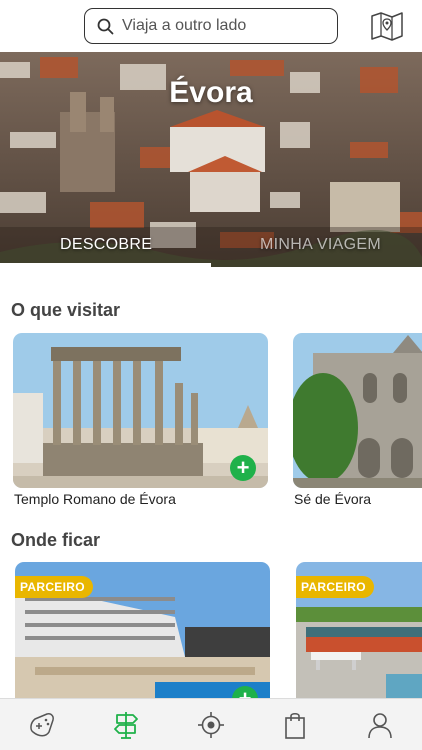 Image resolution: width=422 pixels, height=750 pixels. Describe the element at coordinates (105, 265) in the screenshot. I see `active-tab-indicator` at that location.